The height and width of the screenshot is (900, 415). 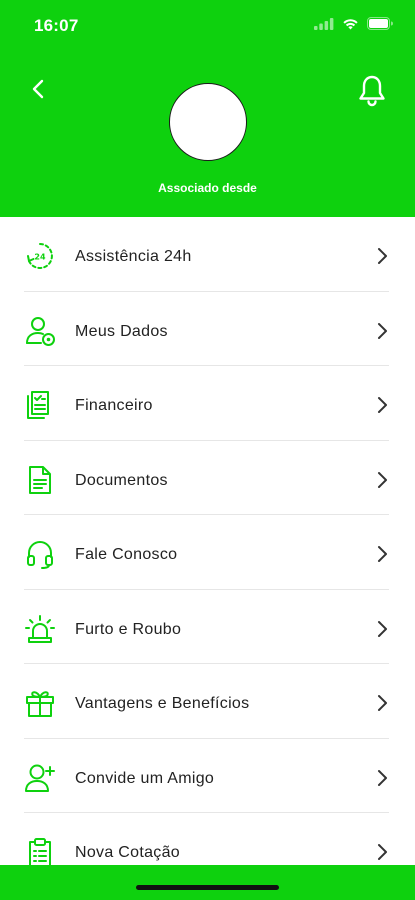 I want to click on menu-item-label: Assistência 24h, so click(x=133, y=256).